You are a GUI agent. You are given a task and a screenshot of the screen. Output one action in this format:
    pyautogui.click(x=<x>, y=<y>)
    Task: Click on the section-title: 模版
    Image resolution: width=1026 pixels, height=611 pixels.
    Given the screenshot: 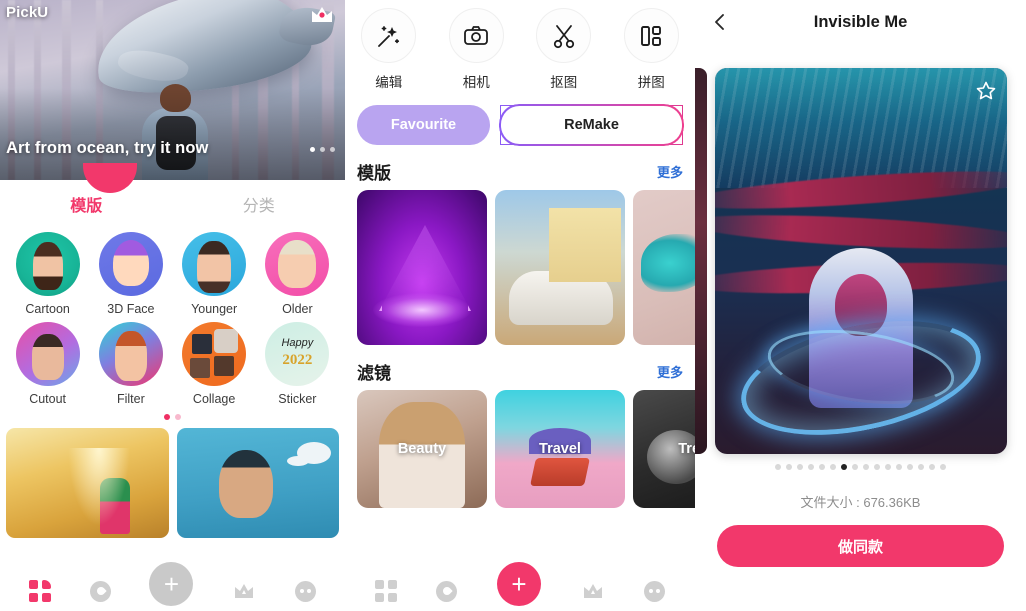 What is the action you would take?
    pyautogui.click(x=374, y=173)
    